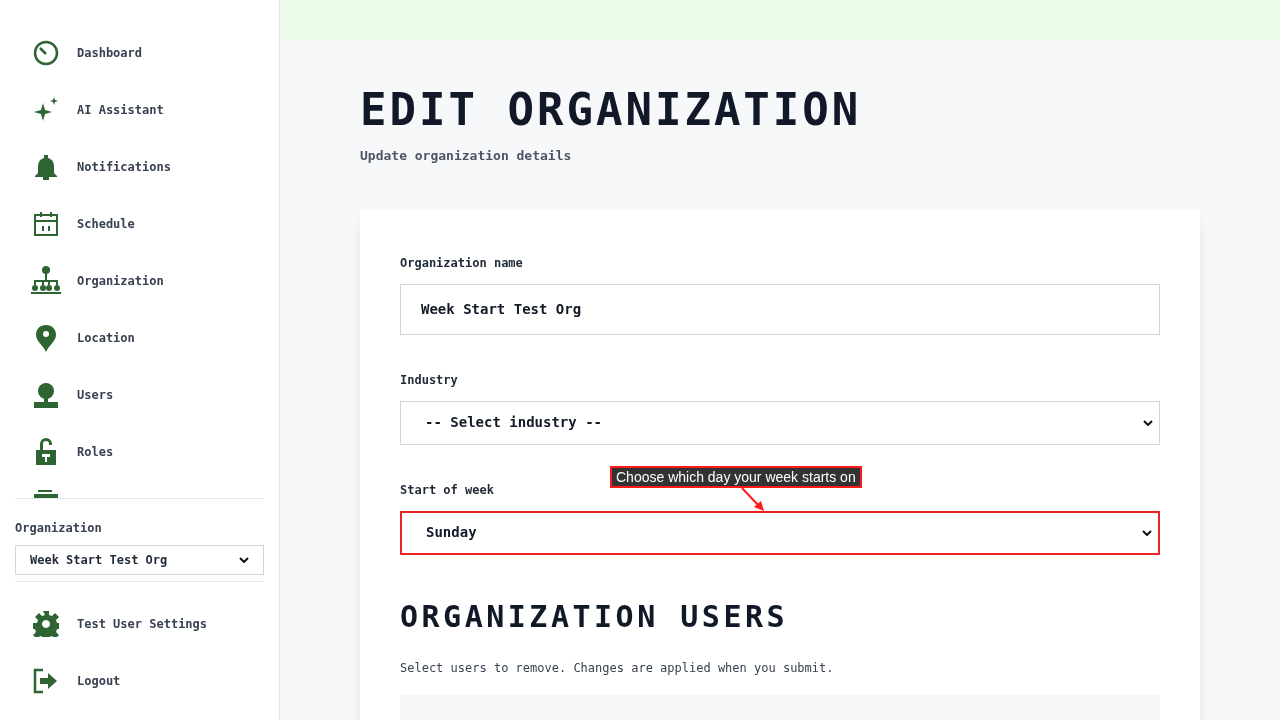 Image resolution: width=1280 pixels, height=720 pixels. What do you see at coordinates (154, 166) in the screenshot?
I see `sidebar-item: Notifications` at bounding box center [154, 166].